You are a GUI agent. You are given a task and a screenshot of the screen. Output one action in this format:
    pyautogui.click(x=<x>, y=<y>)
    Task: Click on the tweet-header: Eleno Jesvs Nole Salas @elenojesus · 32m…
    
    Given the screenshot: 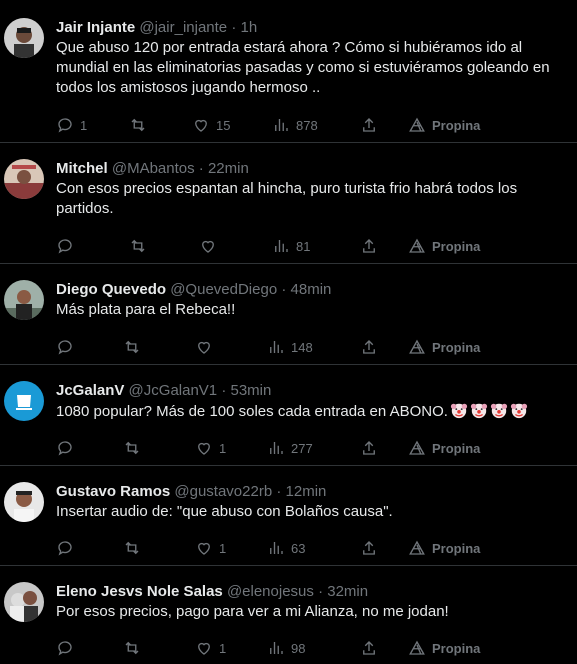 What is the action you would take?
    pyautogui.click(x=311, y=592)
    